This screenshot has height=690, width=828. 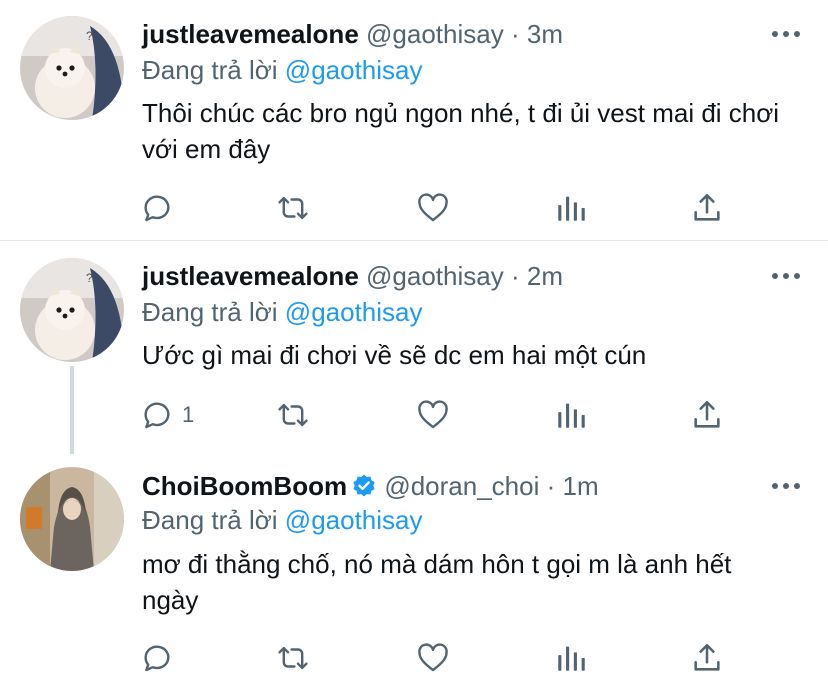 I want to click on author-line: ChoiBoomBoom @doran_choi · 1m, so click(x=370, y=488).